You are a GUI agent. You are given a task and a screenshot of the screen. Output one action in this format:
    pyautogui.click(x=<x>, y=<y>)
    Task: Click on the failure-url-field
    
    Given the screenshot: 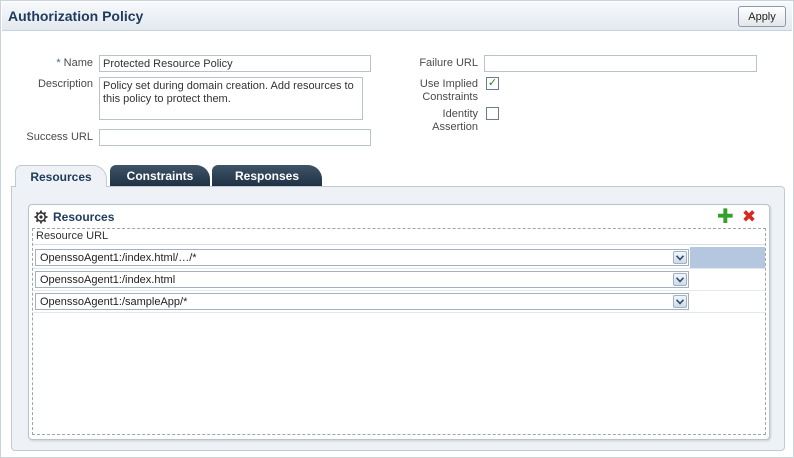 What is the action you would take?
    pyautogui.click(x=620, y=63)
    